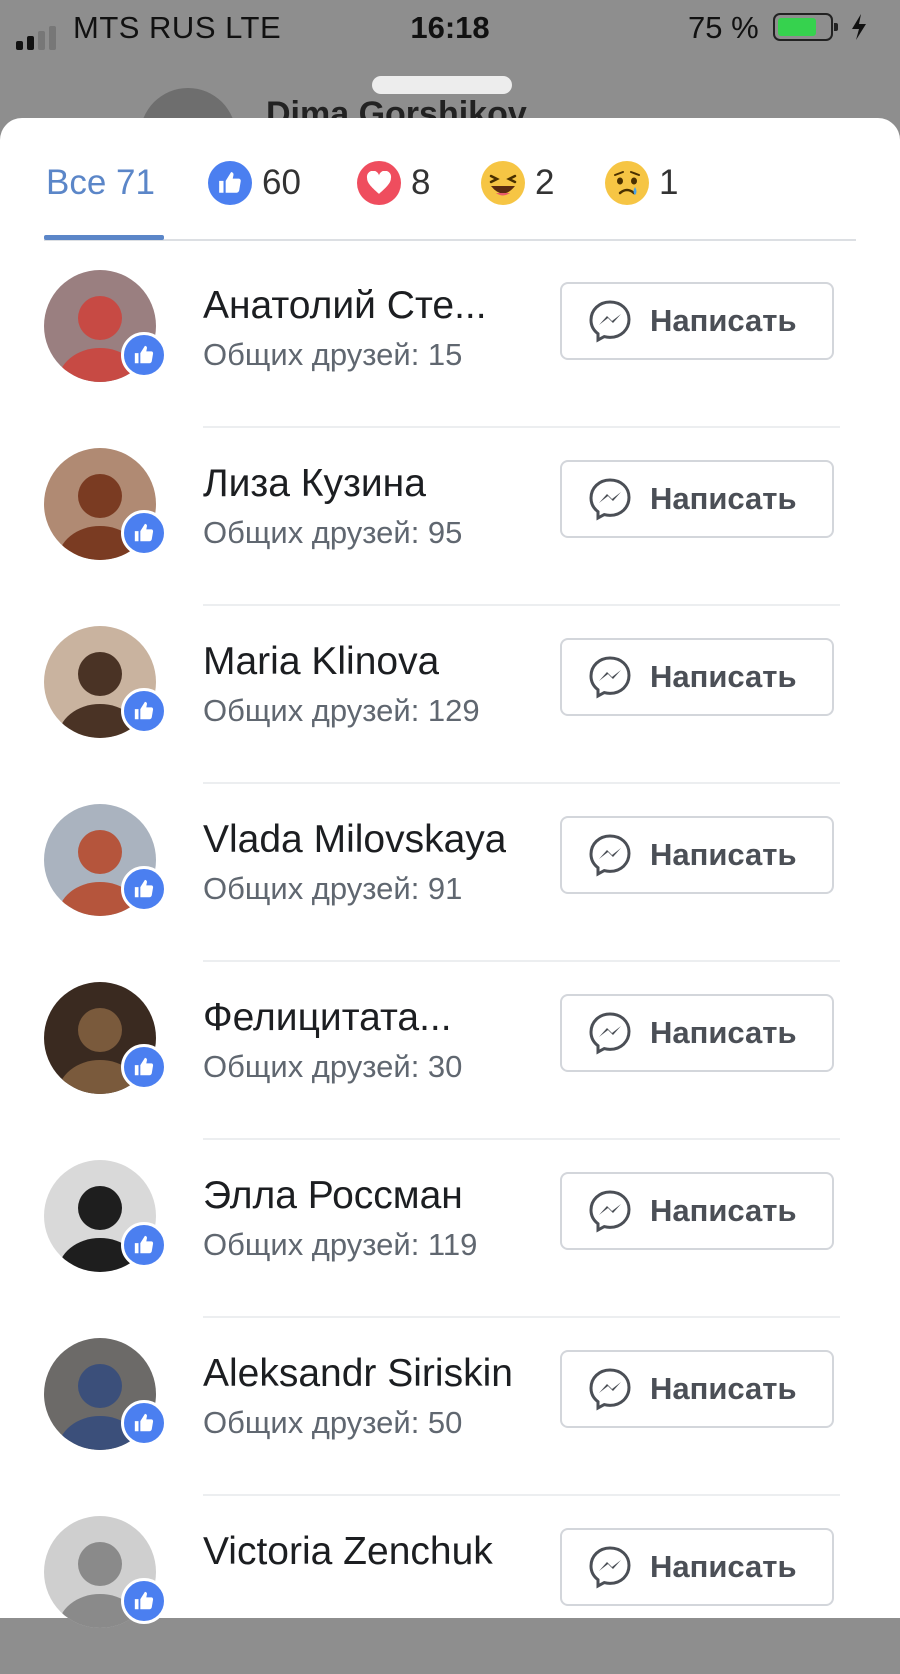 The image size is (900, 1674). I want to click on love-count: 8, so click(421, 182).